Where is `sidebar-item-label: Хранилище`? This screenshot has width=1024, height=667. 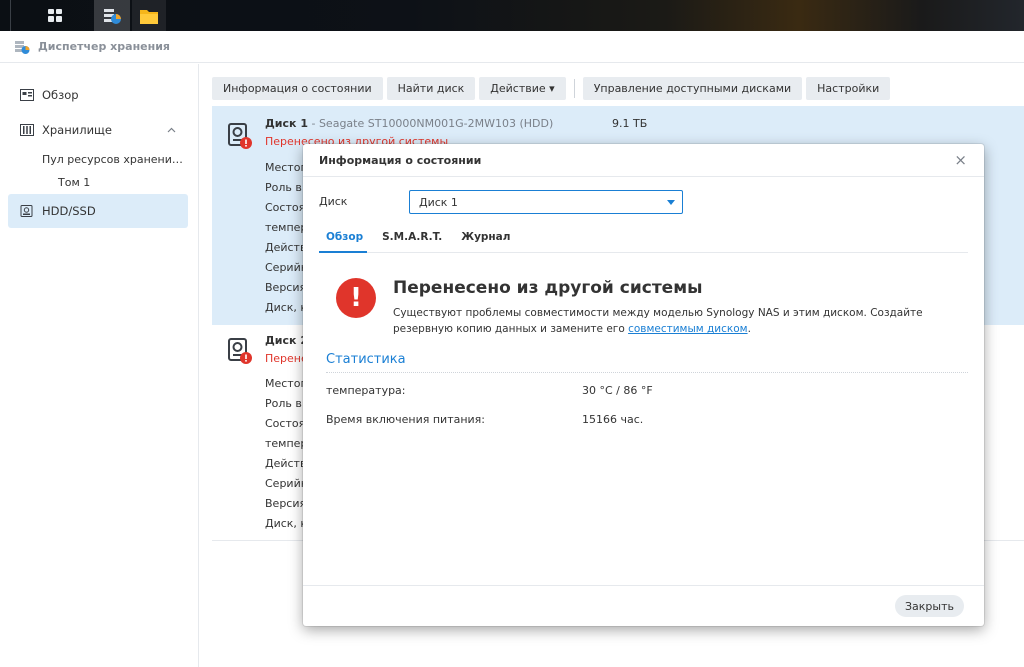
sidebar-item-label: Хранилище is located at coordinates (77, 130).